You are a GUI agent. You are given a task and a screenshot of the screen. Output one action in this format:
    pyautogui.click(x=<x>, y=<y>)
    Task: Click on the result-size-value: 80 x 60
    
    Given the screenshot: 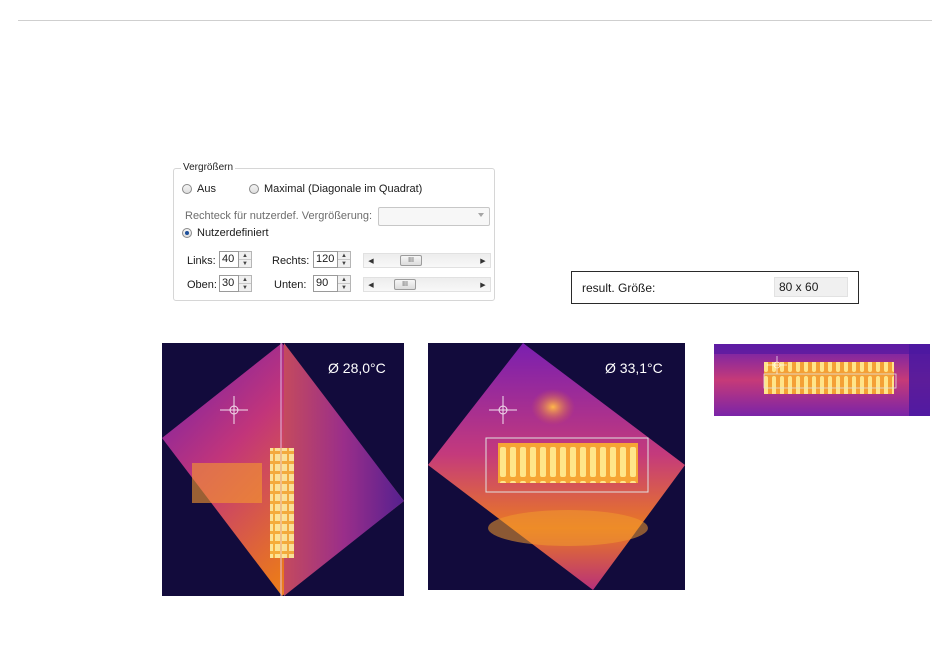 What is the action you would take?
    pyautogui.click(x=811, y=287)
    